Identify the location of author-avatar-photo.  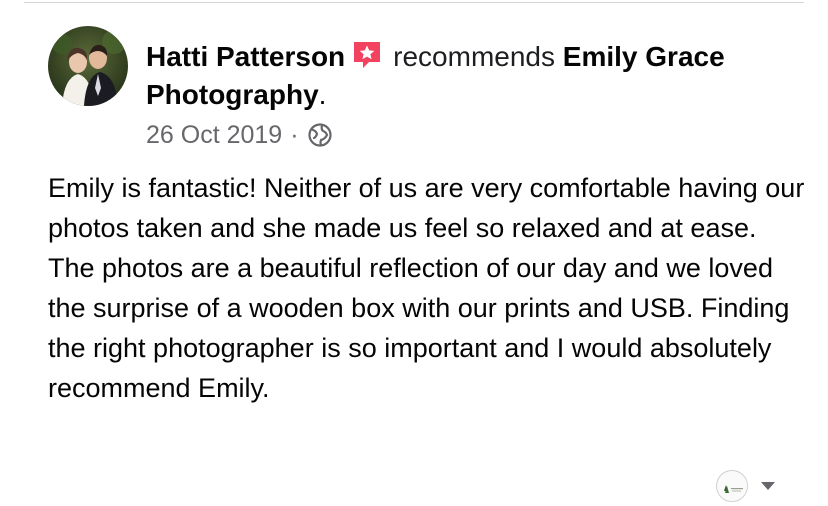
(88, 66).